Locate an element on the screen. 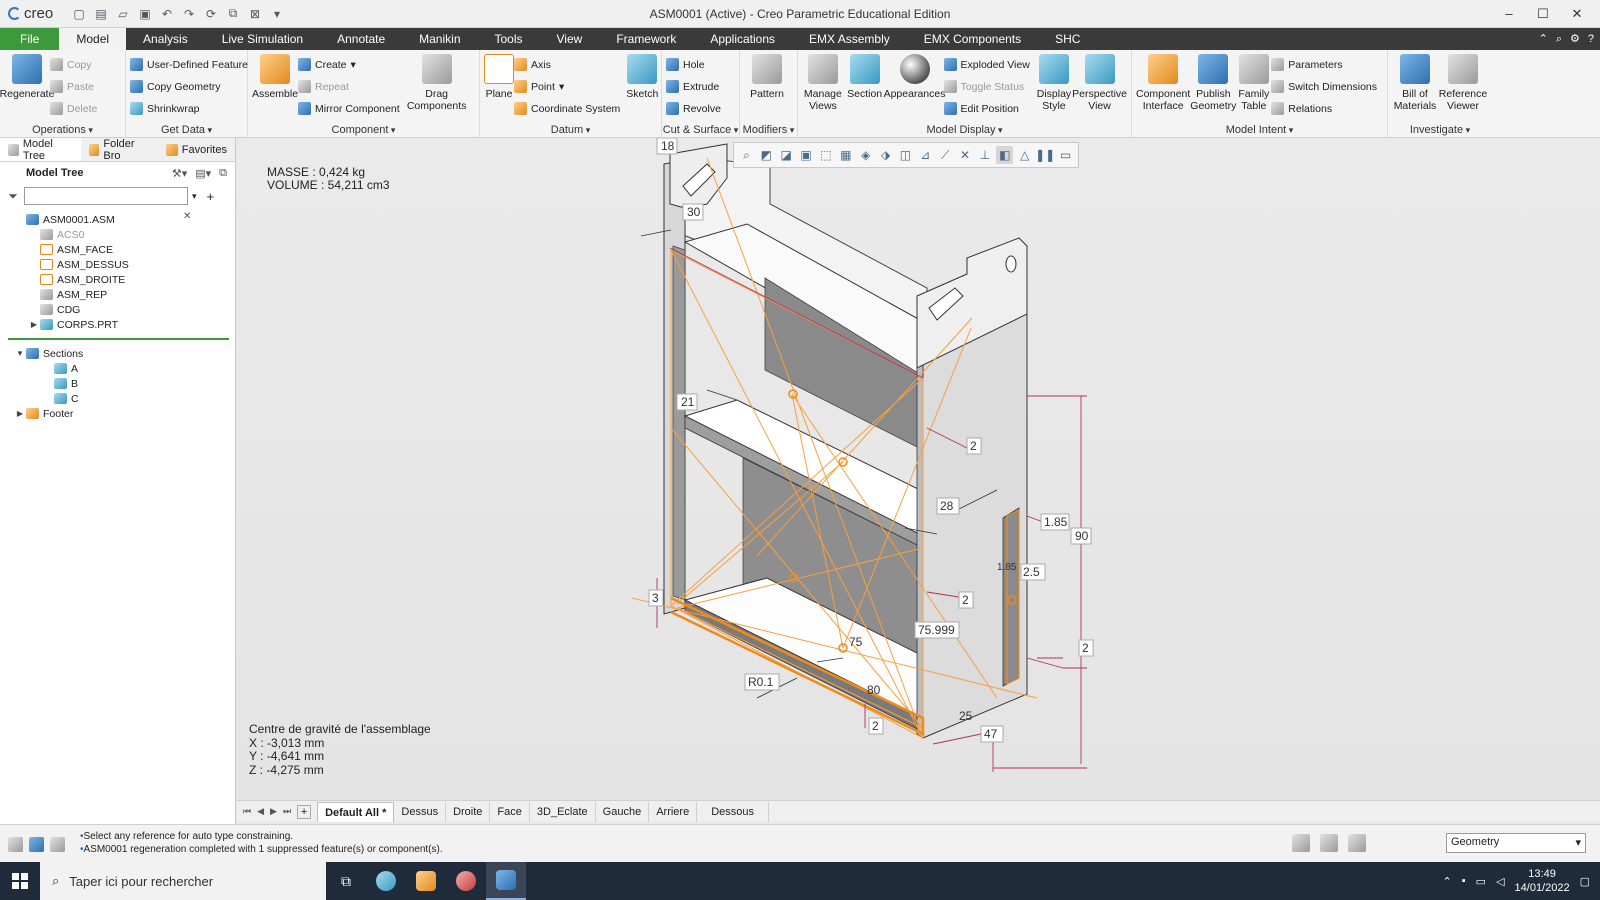  selection-tool-icon is located at coordinates (1301, 843).